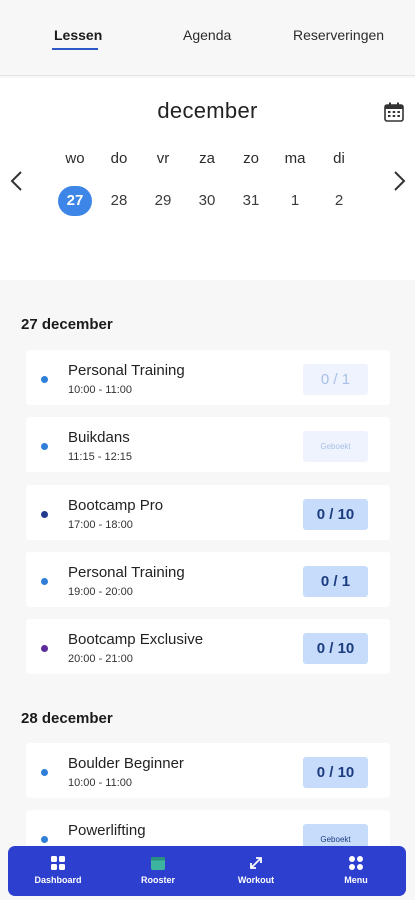 The height and width of the screenshot is (900, 415). Describe the element at coordinates (116, 505) in the screenshot. I see `lesson-name: Bootcamp Pro` at that location.